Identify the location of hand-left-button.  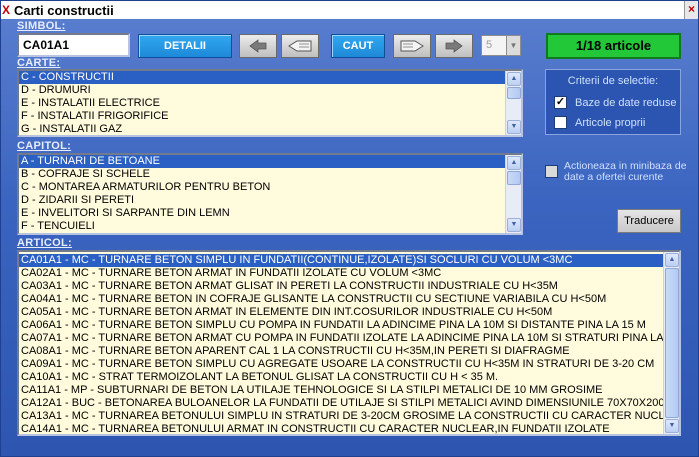
(300, 46).